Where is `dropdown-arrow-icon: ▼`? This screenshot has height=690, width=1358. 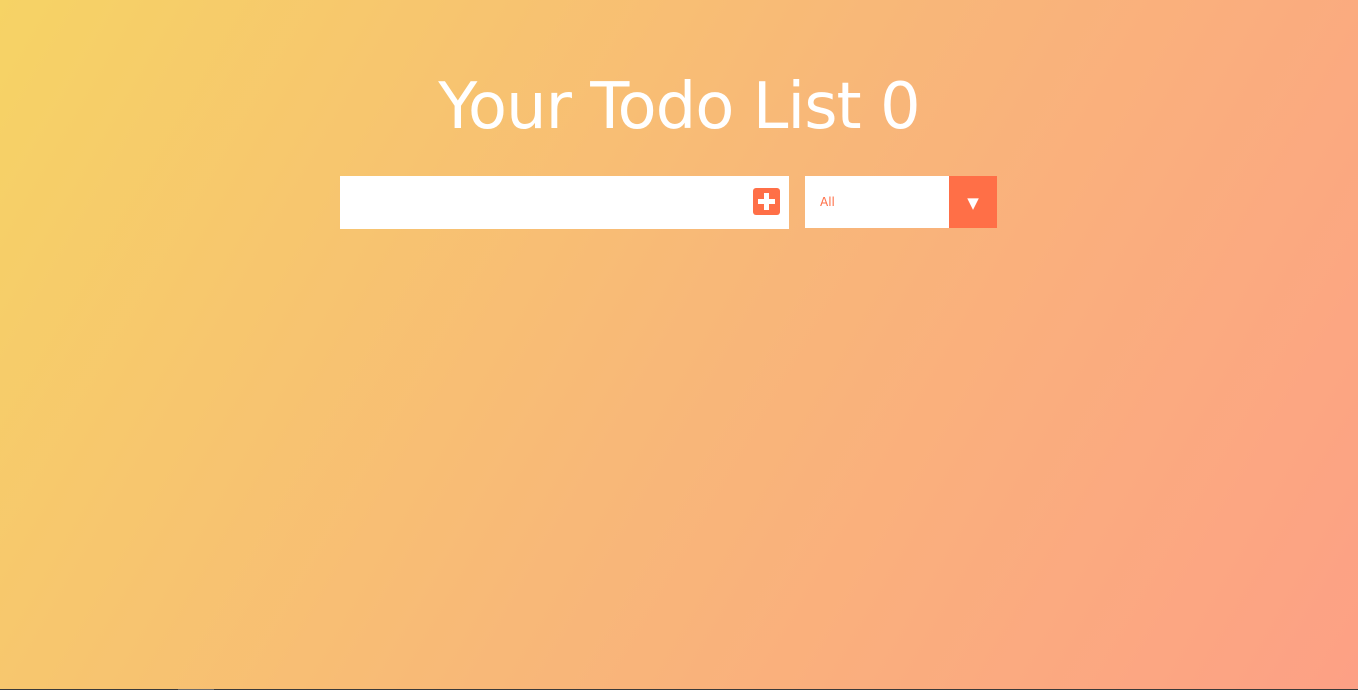
dropdown-arrow-icon: ▼ is located at coordinates (973, 202).